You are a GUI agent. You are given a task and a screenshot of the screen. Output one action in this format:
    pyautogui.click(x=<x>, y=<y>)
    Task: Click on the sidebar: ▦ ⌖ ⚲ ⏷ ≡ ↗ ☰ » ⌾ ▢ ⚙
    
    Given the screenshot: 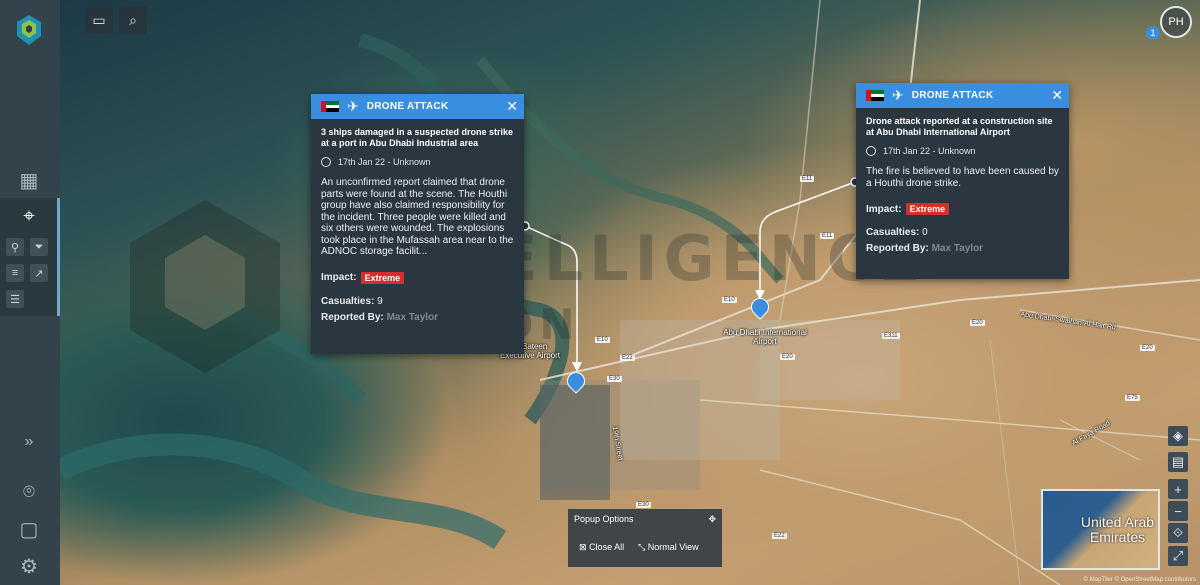 What is the action you would take?
    pyautogui.click(x=30, y=292)
    